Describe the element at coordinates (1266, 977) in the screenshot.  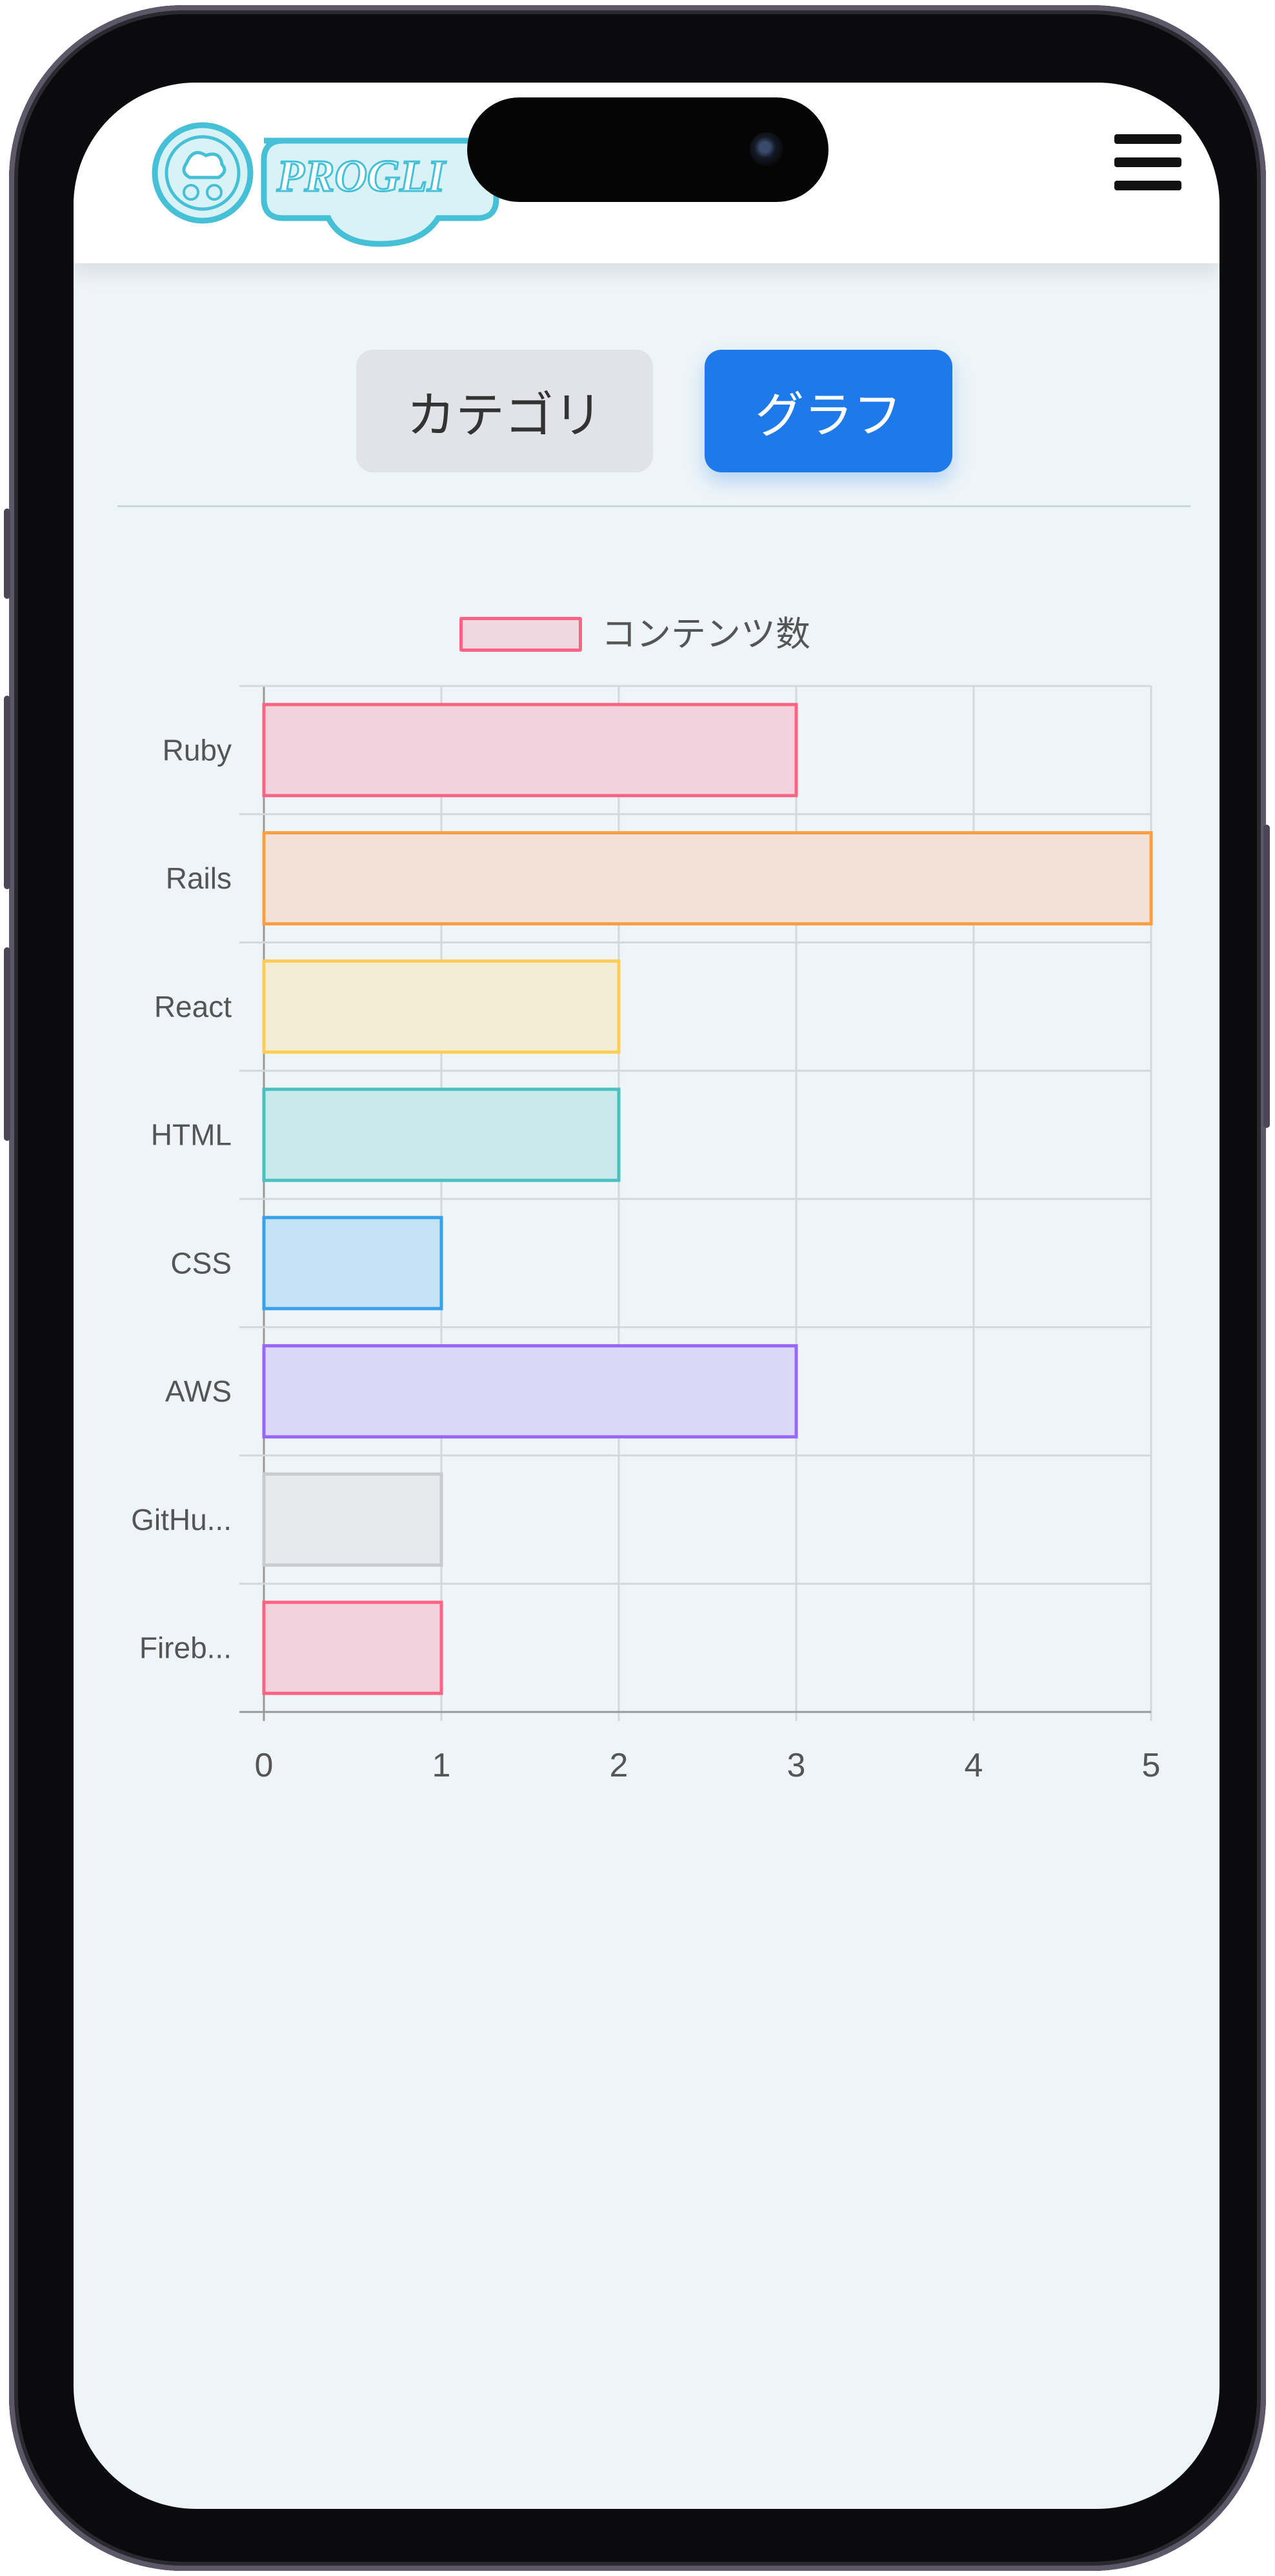
I see `side-button-power` at that location.